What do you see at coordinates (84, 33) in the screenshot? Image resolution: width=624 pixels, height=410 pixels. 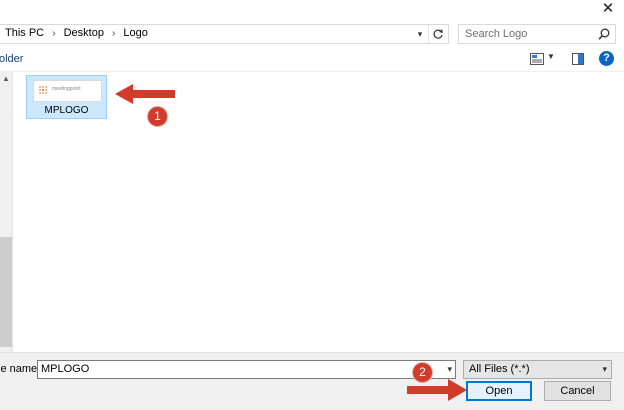 I see `breadcrumb-desktop: Desktop` at bounding box center [84, 33].